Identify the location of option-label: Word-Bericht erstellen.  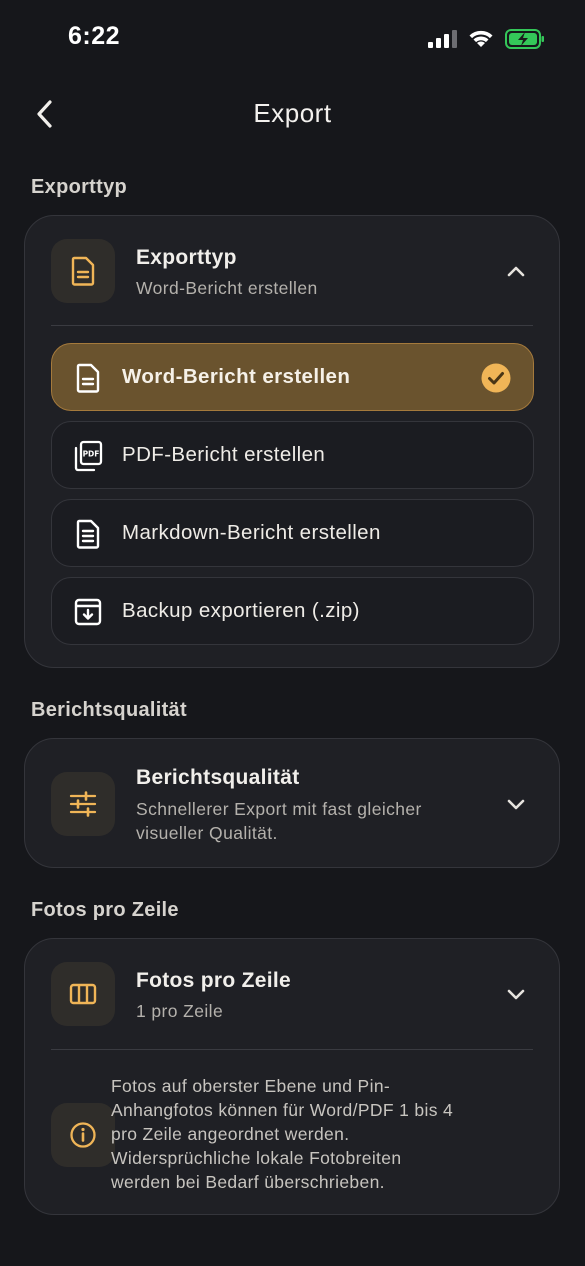
(236, 376).